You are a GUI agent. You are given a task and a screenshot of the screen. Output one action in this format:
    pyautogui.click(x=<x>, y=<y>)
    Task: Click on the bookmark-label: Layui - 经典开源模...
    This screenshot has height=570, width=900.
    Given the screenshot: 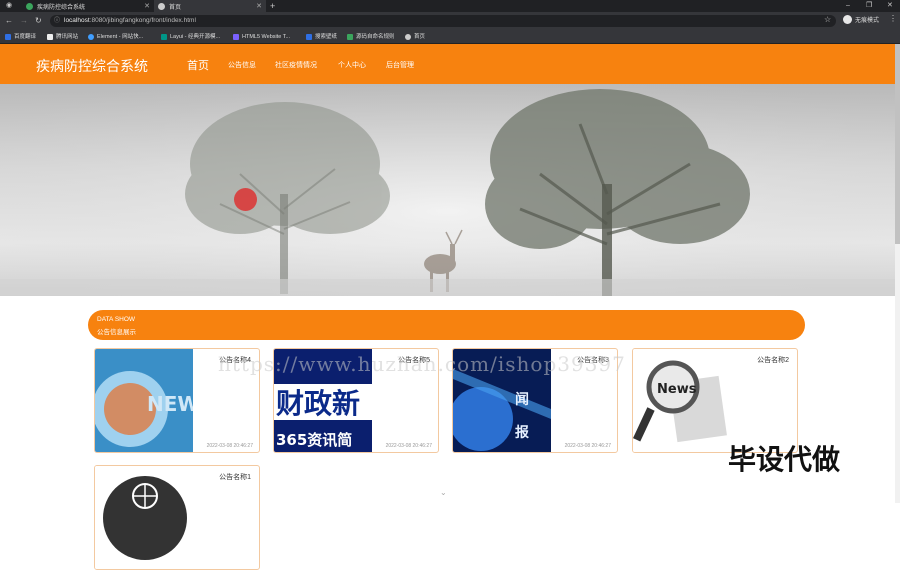 What is the action you would take?
    pyautogui.click(x=195, y=37)
    